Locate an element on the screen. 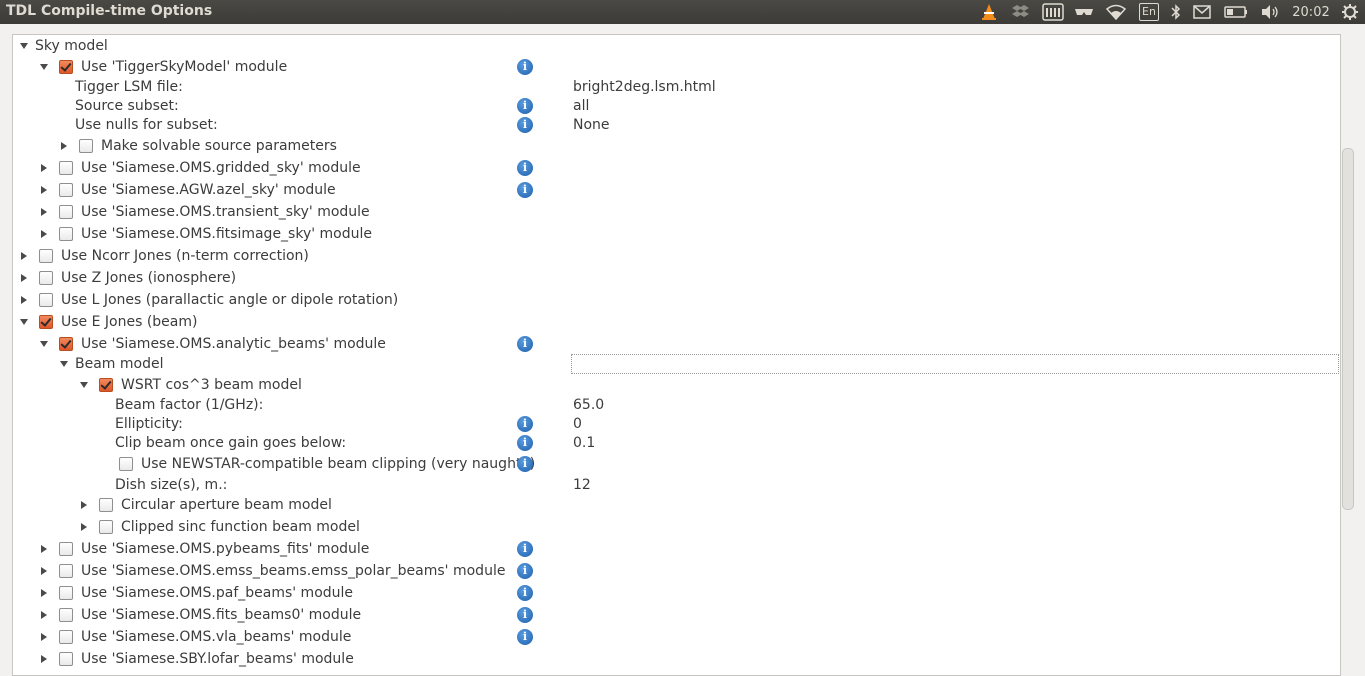  keyboard-layout-label: En is located at coordinates (1149, 12).